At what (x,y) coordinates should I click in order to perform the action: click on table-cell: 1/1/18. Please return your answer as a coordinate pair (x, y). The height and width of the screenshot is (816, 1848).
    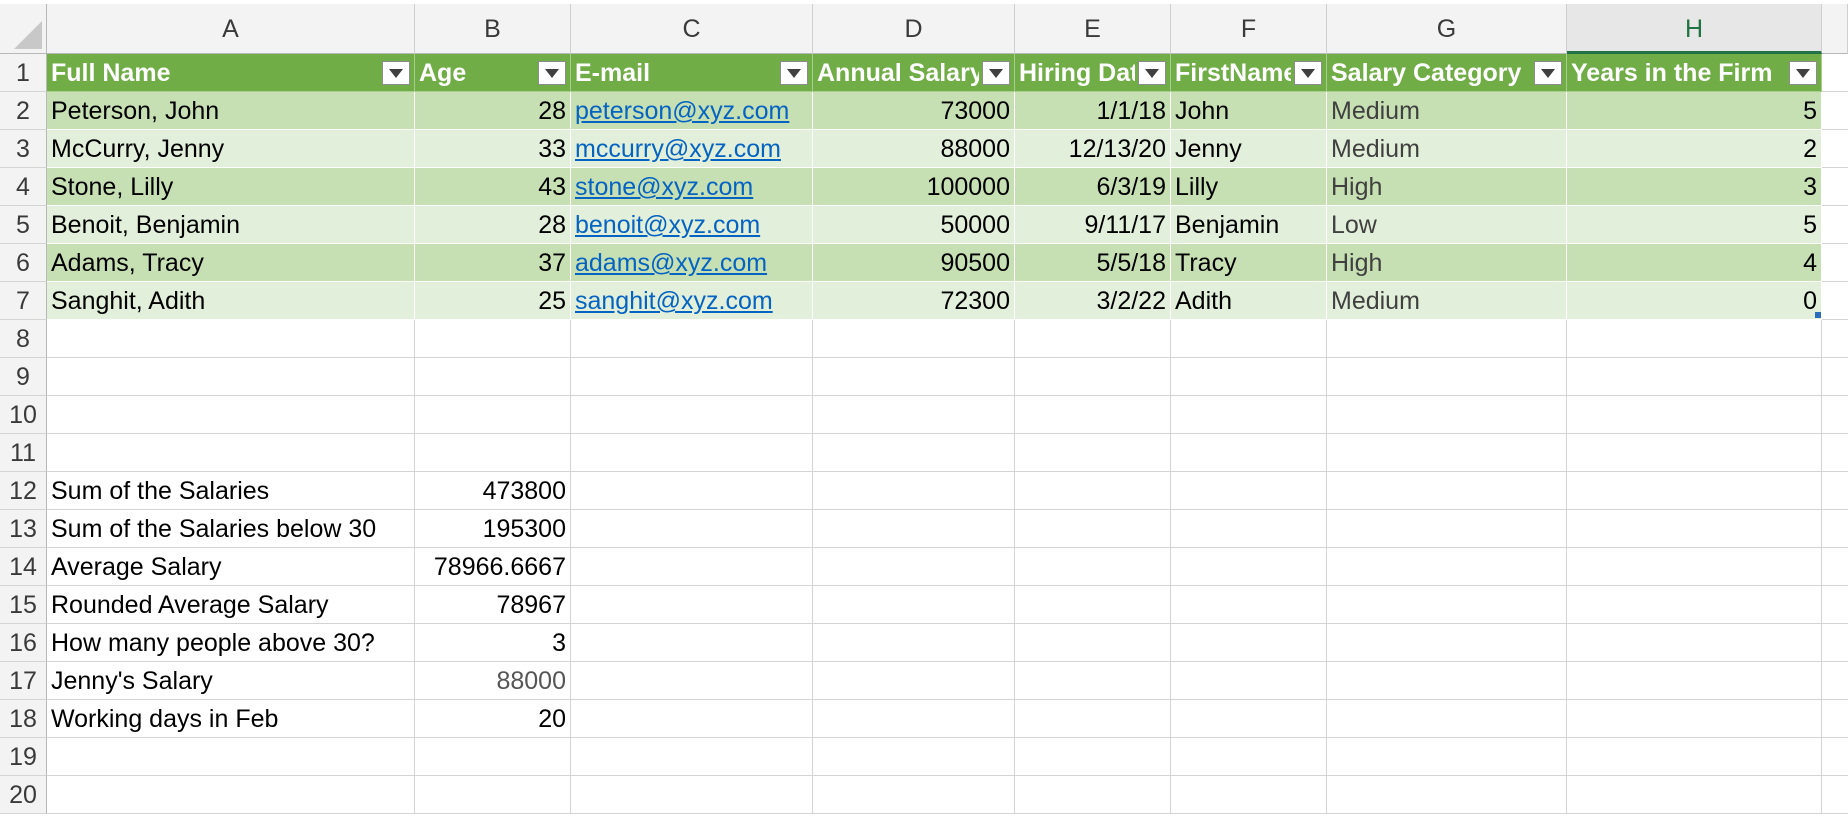
    Looking at the image, I should click on (1093, 111).